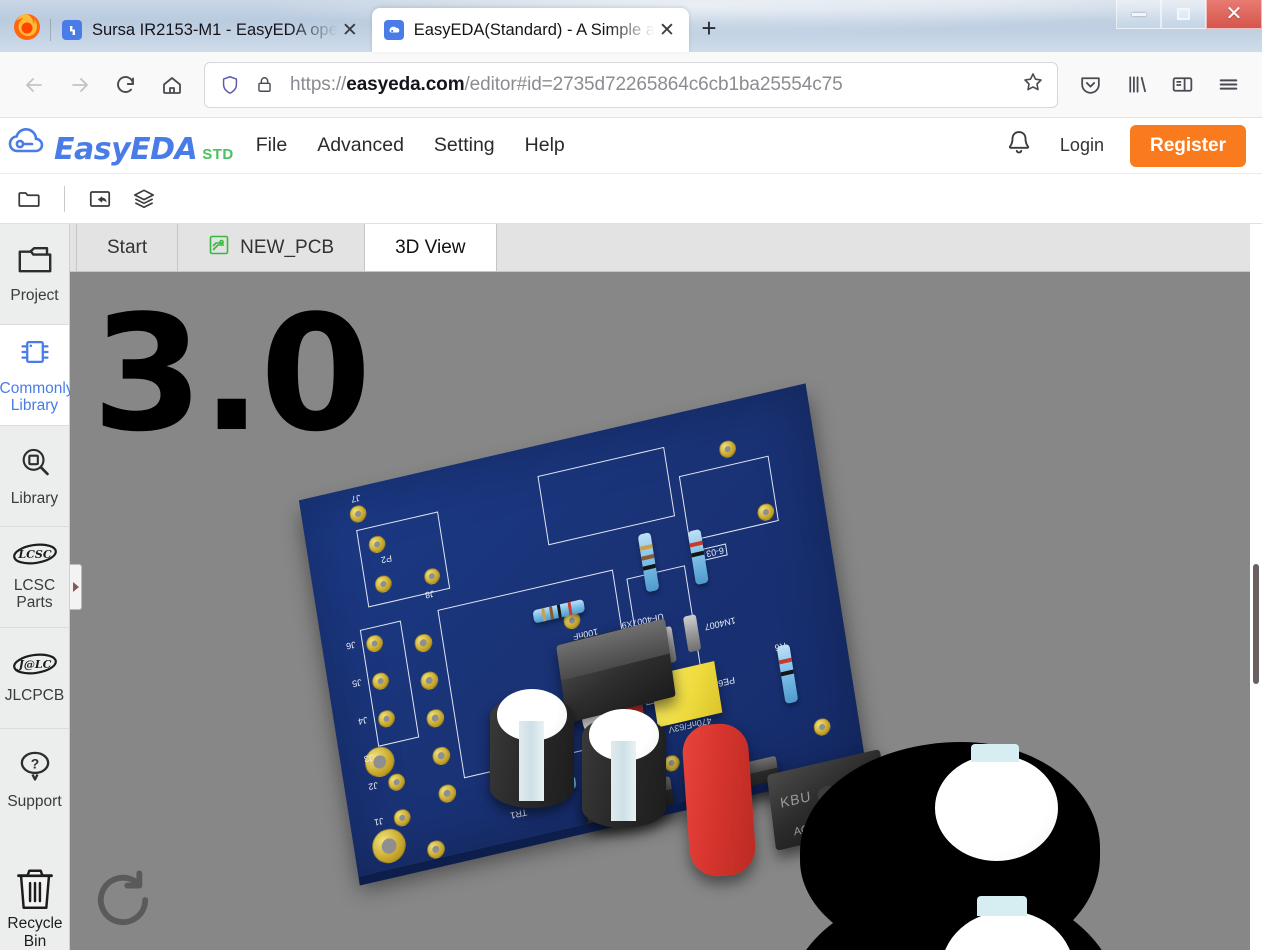 The image size is (1262, 950). I want to click on browser-tab-1: Sursa IR2153-M1 - EasyEDA ope ✕, so click(211, 30).